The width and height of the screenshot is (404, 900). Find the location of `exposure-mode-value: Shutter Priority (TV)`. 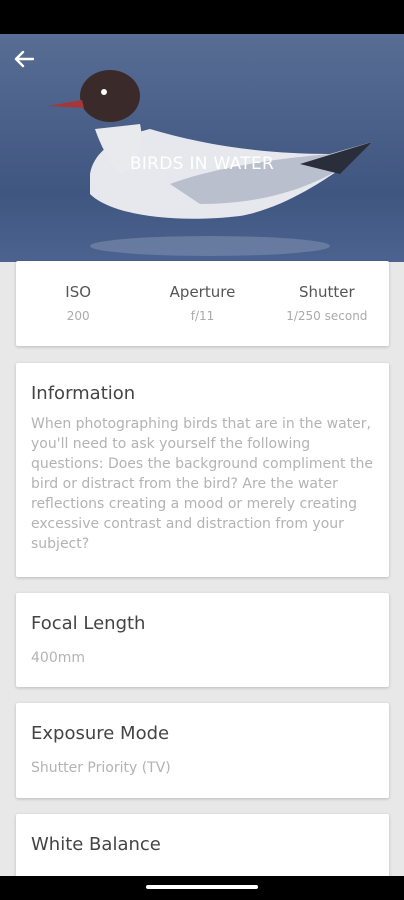

exposure-mode-value: Shutter Priority (TV) is located at coordinates (101, 768).